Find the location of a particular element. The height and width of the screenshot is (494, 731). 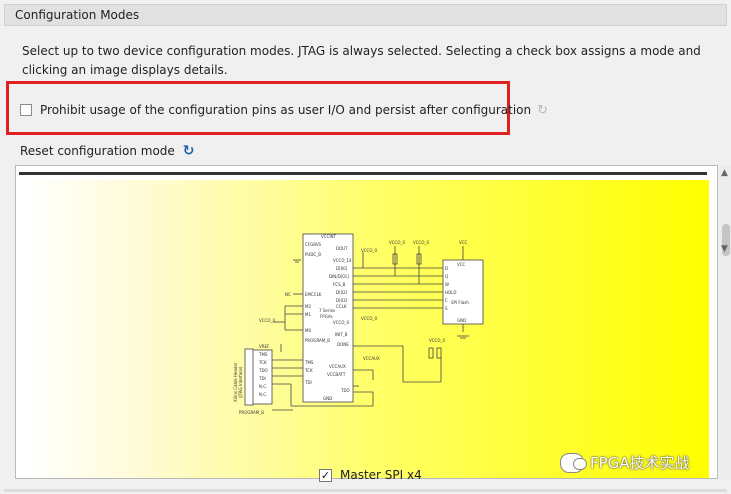

panel-title: Configuration Modes is located at coordinates (77, 15).